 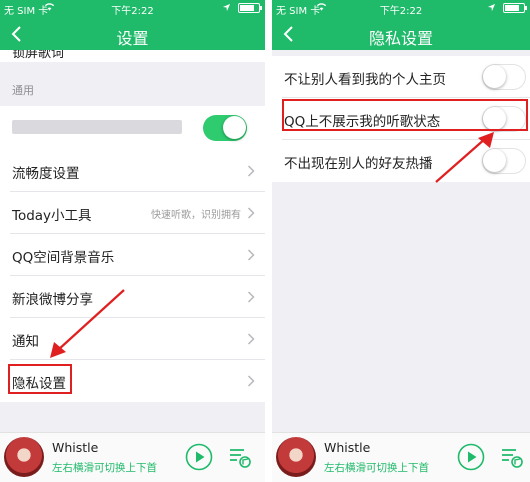 I want to click on settings-row-label: 流畅度设置, so click(x=46, y=174).